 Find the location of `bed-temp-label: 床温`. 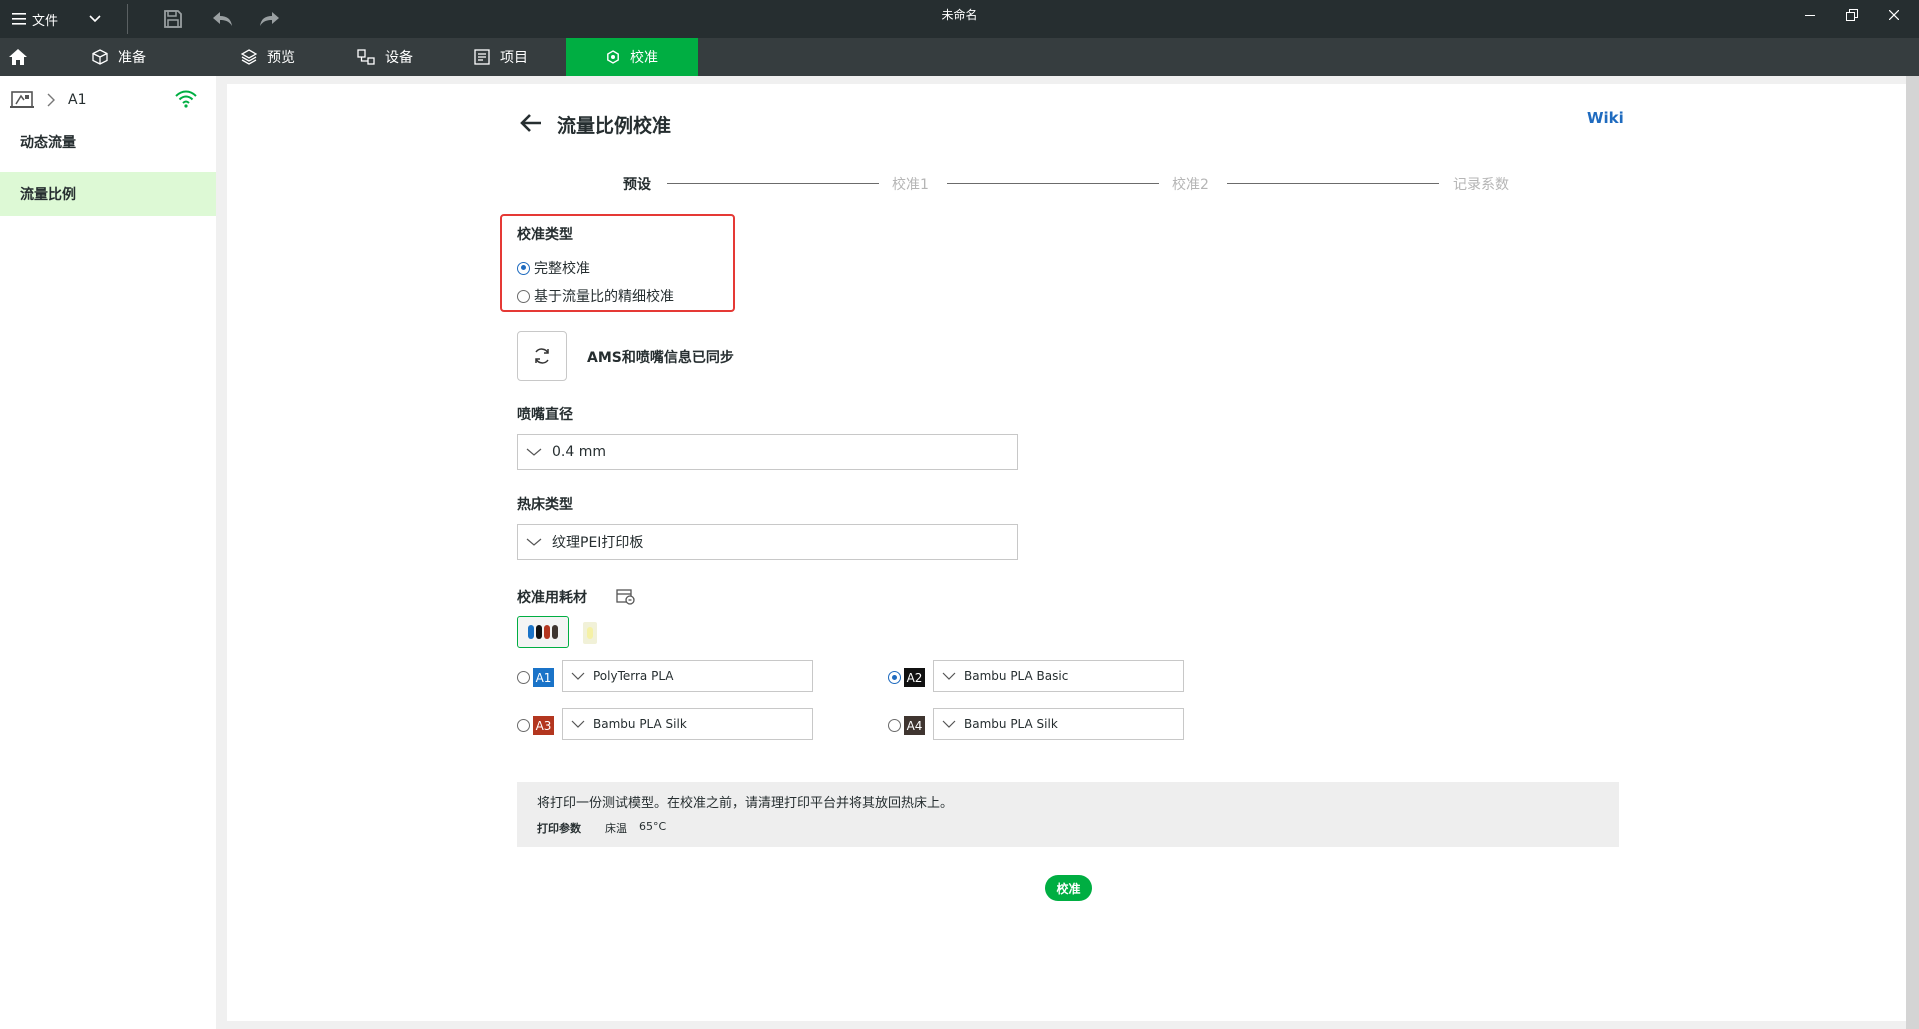

bed-temp-label: 床温 is located at coordinates (616, 828).